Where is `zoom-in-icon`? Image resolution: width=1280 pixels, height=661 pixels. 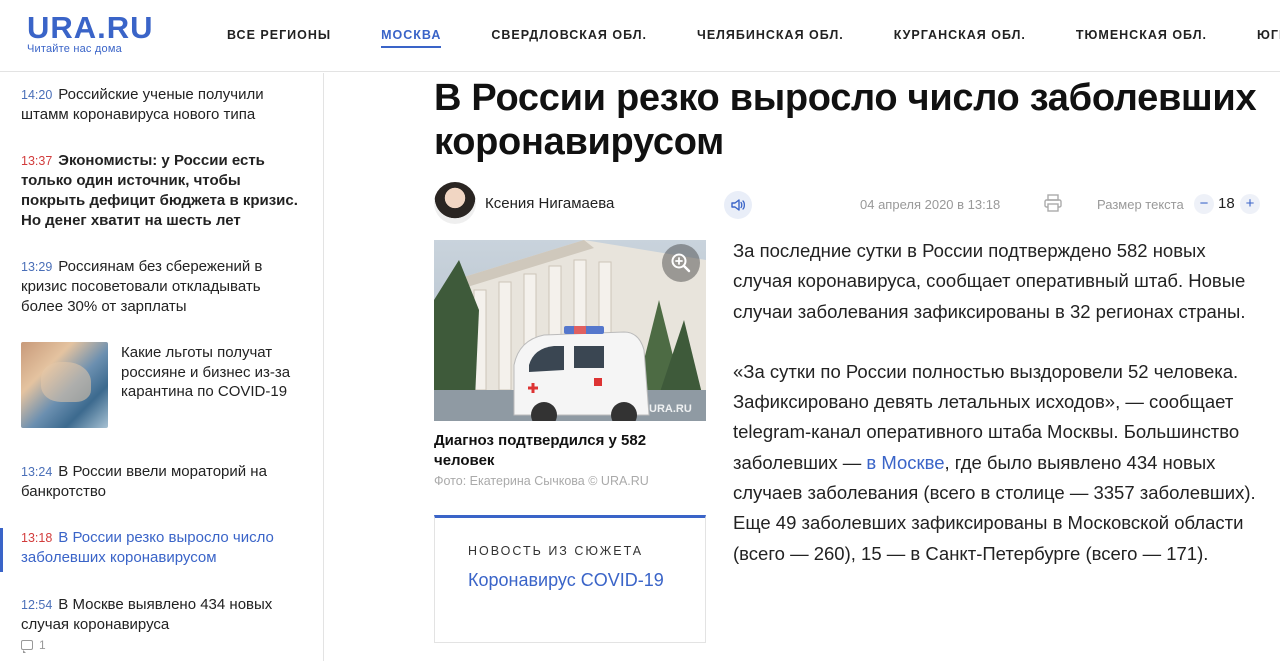
zoom-in-icon is located at coordinates (681, 263).